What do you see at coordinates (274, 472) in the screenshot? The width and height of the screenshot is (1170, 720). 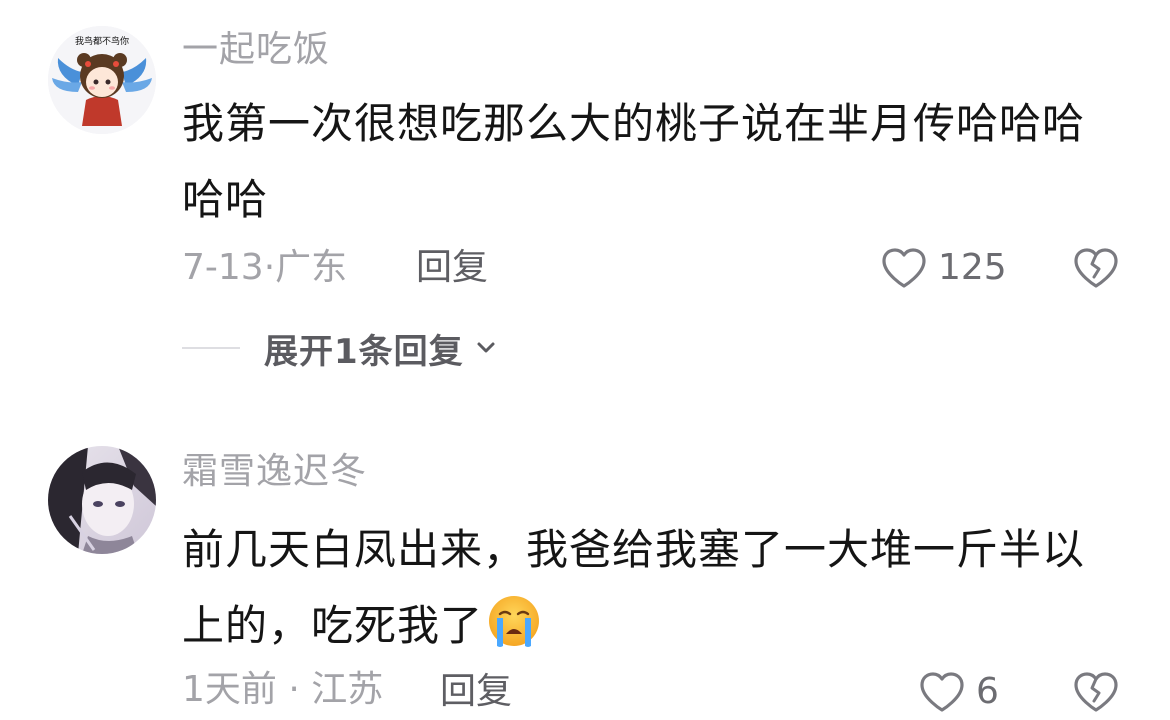 I see `username: 霜雪逸迟冬` at bounding box center [274, 472].